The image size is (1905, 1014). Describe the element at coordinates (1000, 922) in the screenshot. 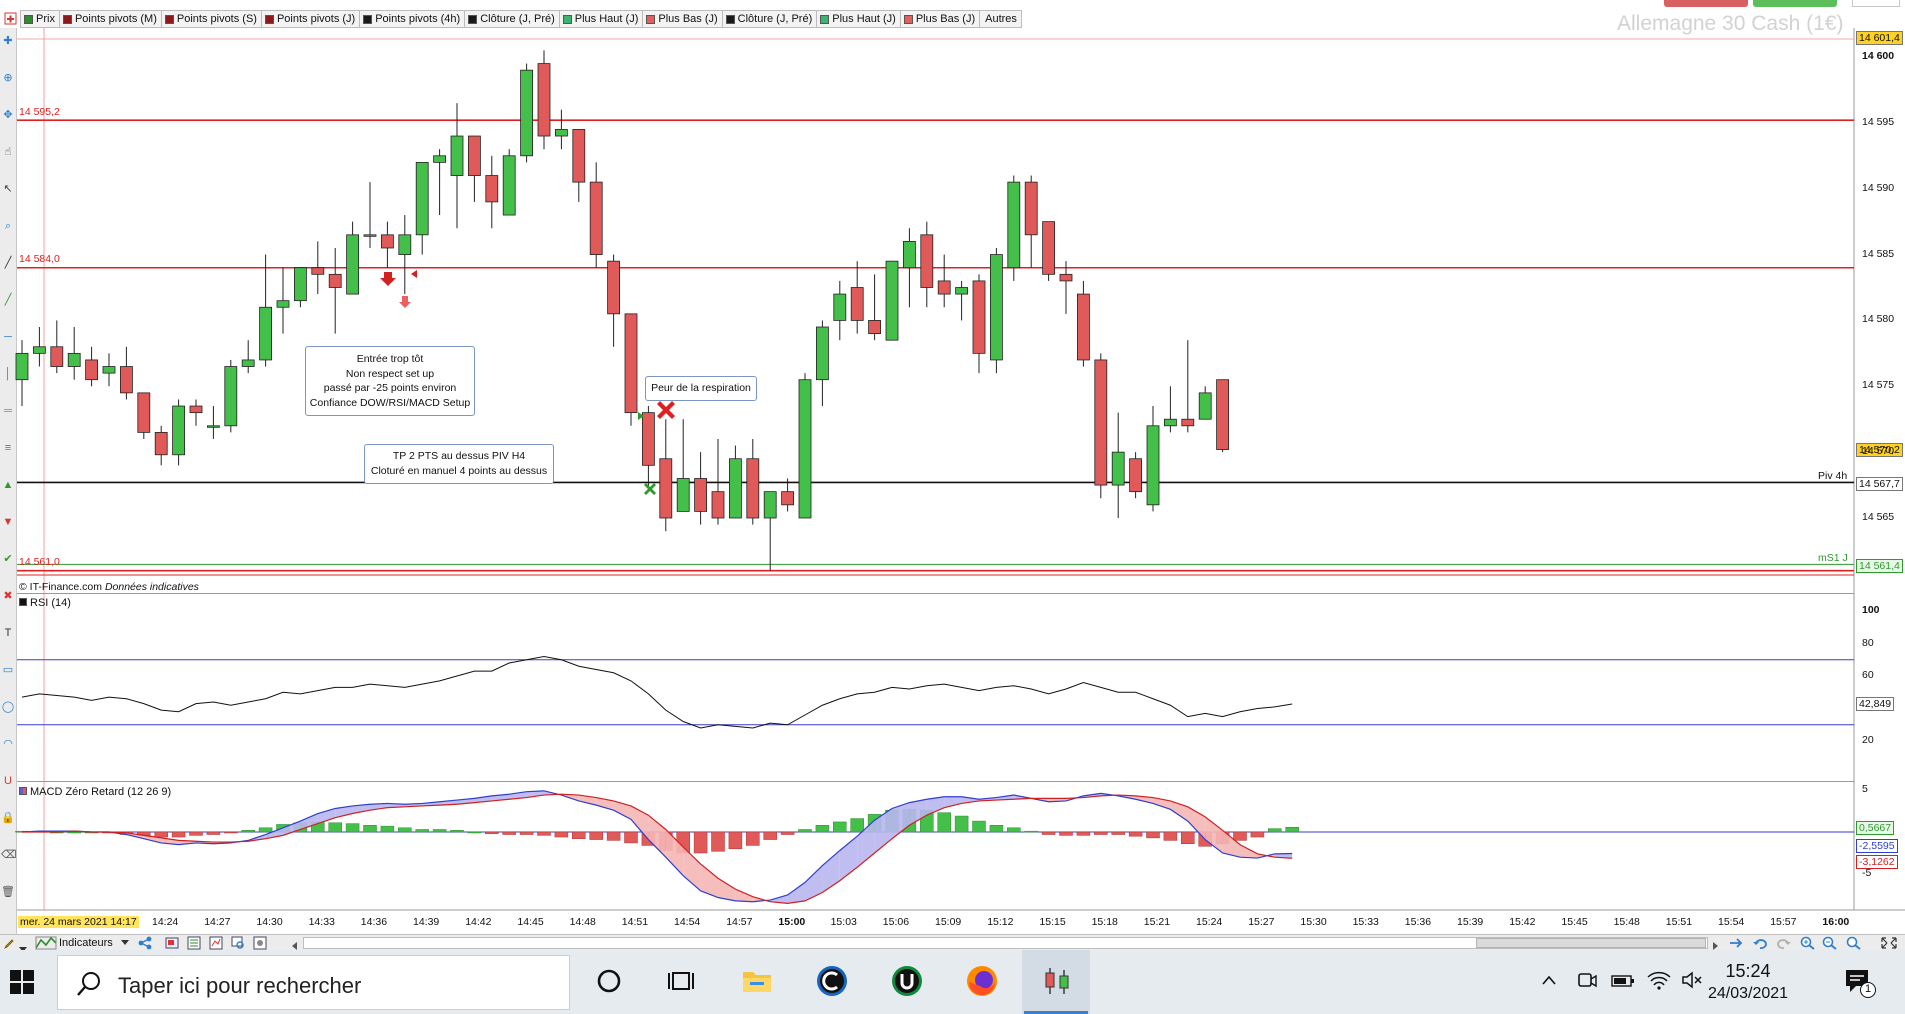

I see `time-tick-label: 15:12` at that location.